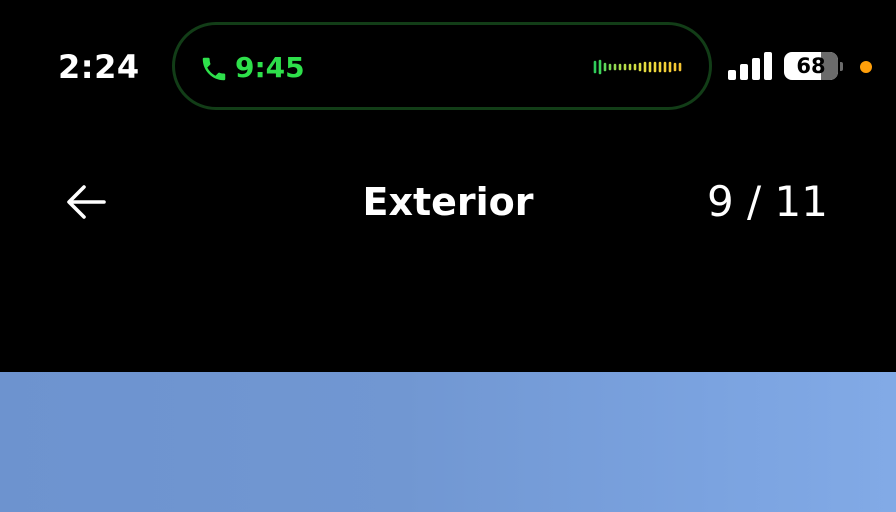  I want to click on phone-icon, so click(214, 69).